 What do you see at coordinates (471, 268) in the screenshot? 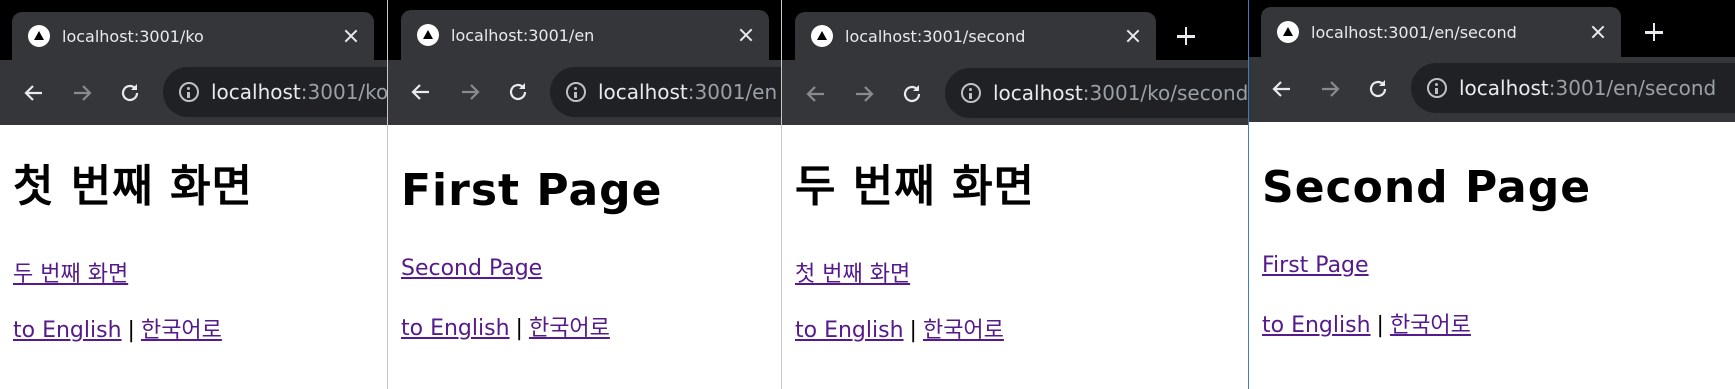
I see `page-link: Second Page` at bounding box center [471, 268].